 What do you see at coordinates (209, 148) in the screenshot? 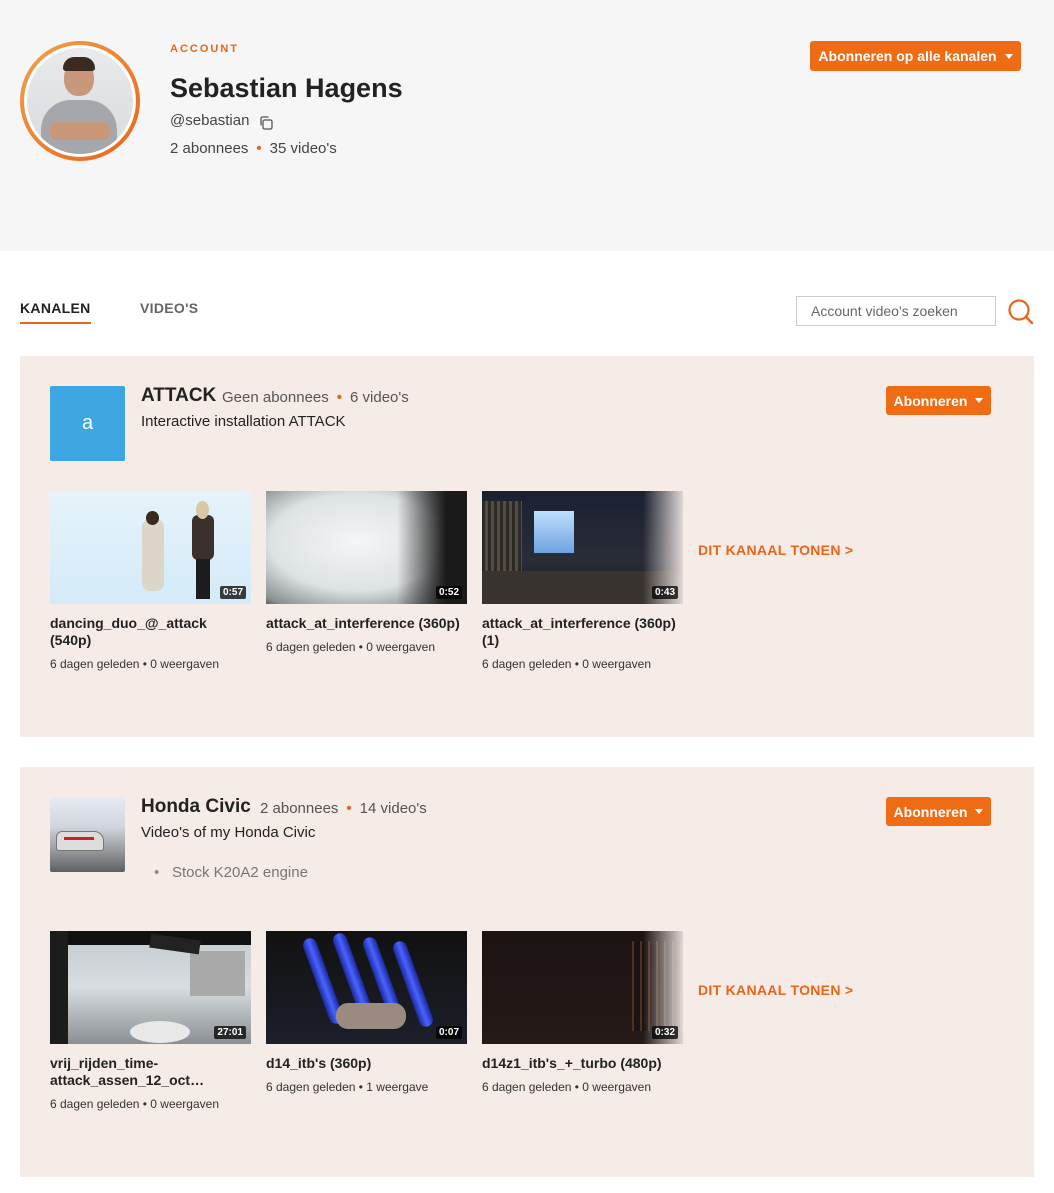
I see `account-subscribers: 2 abonnees` at bounding box center [209, 148].